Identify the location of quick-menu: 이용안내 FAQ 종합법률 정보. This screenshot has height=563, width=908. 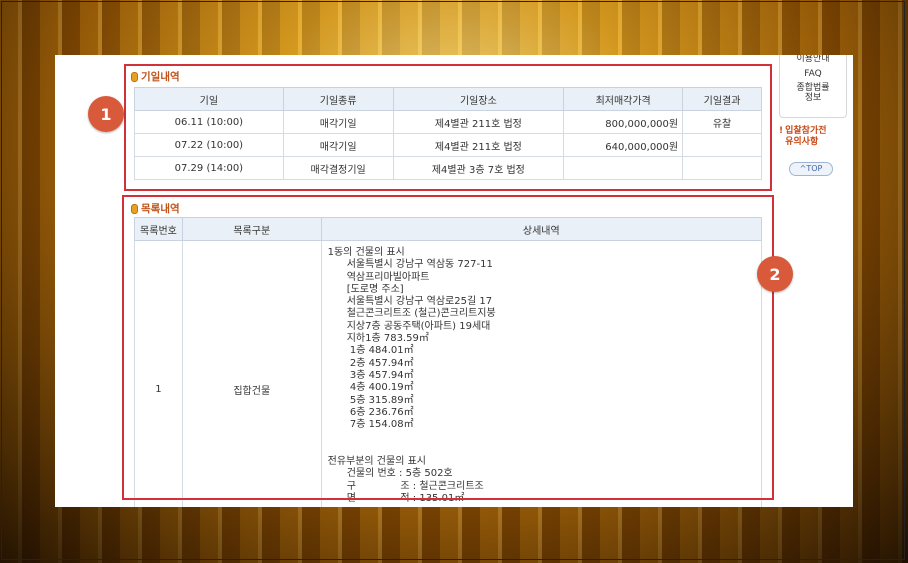
(813, 86).